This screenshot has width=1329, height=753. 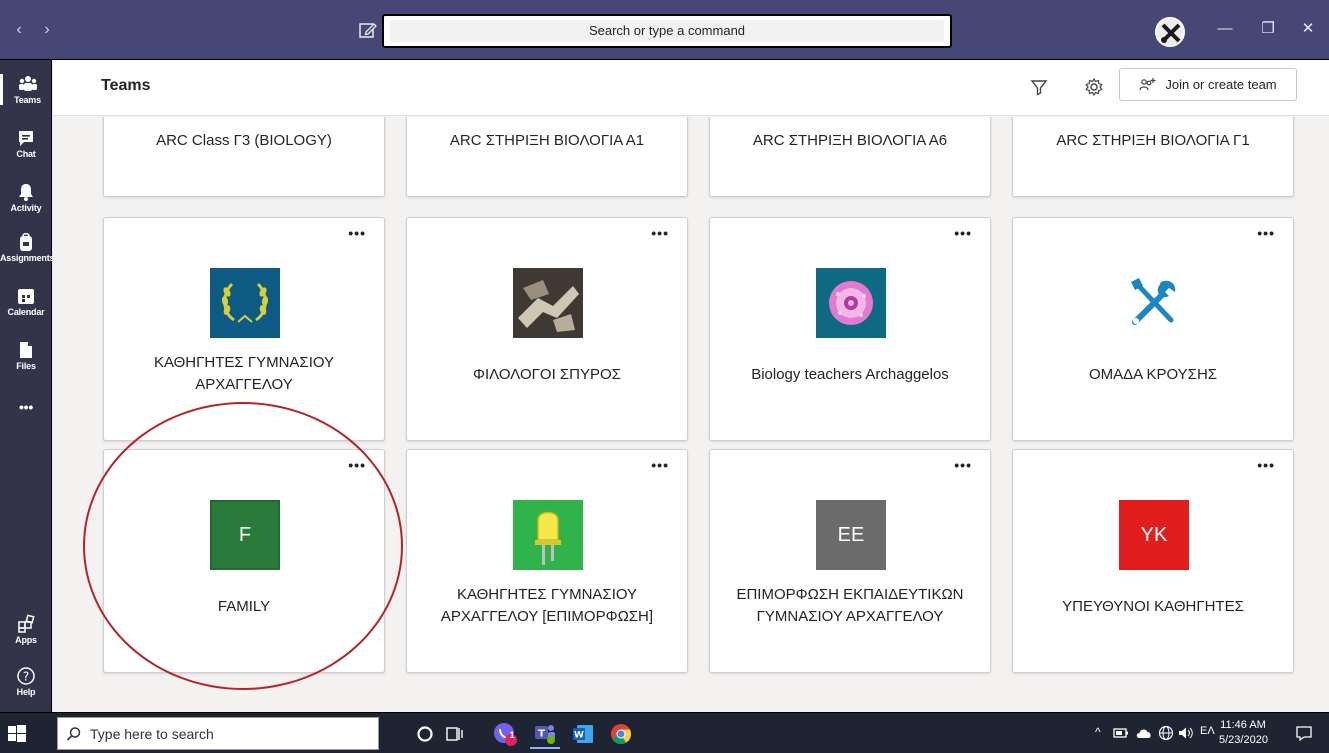 I want to click on task-view-icon, so click(x=455, y=734).